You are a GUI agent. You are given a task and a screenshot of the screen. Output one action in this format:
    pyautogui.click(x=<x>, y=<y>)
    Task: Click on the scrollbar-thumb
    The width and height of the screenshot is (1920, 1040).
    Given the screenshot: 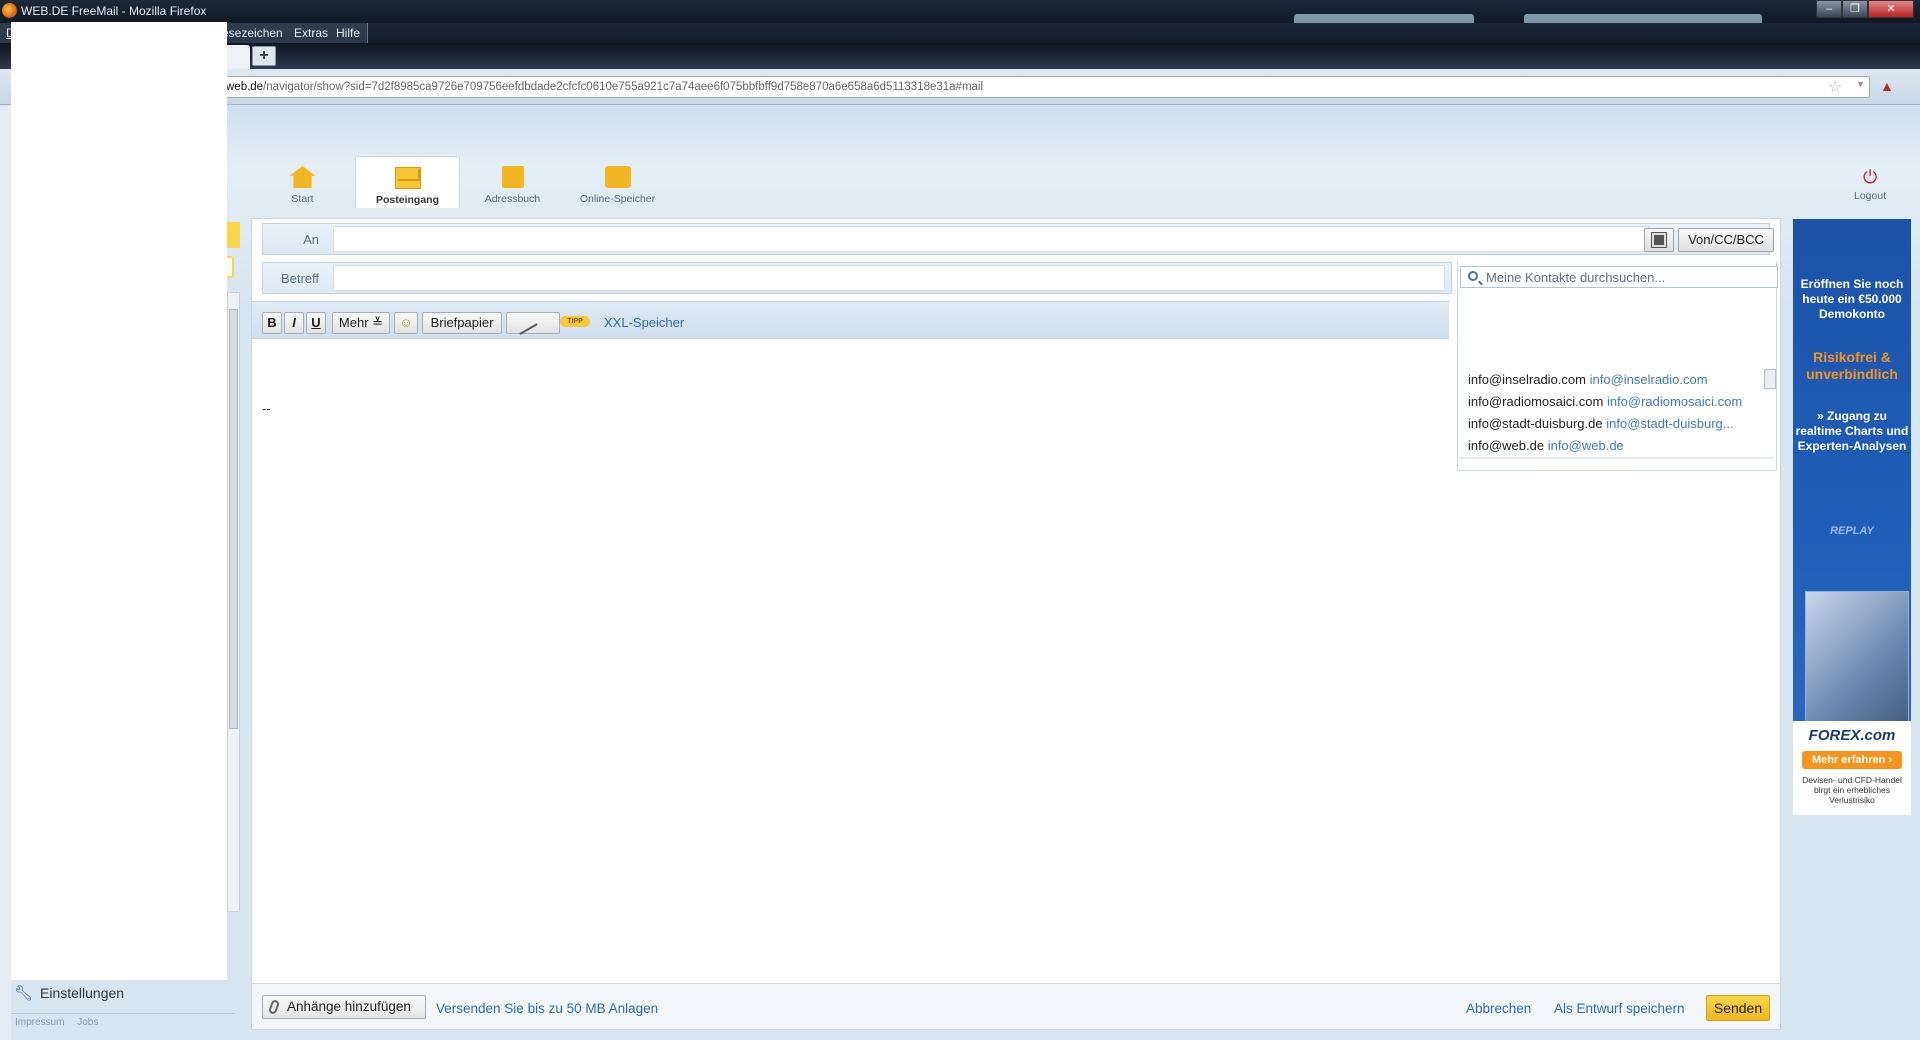 What is the action you would take?
    pyautogui.click(x=233, y=519)
    